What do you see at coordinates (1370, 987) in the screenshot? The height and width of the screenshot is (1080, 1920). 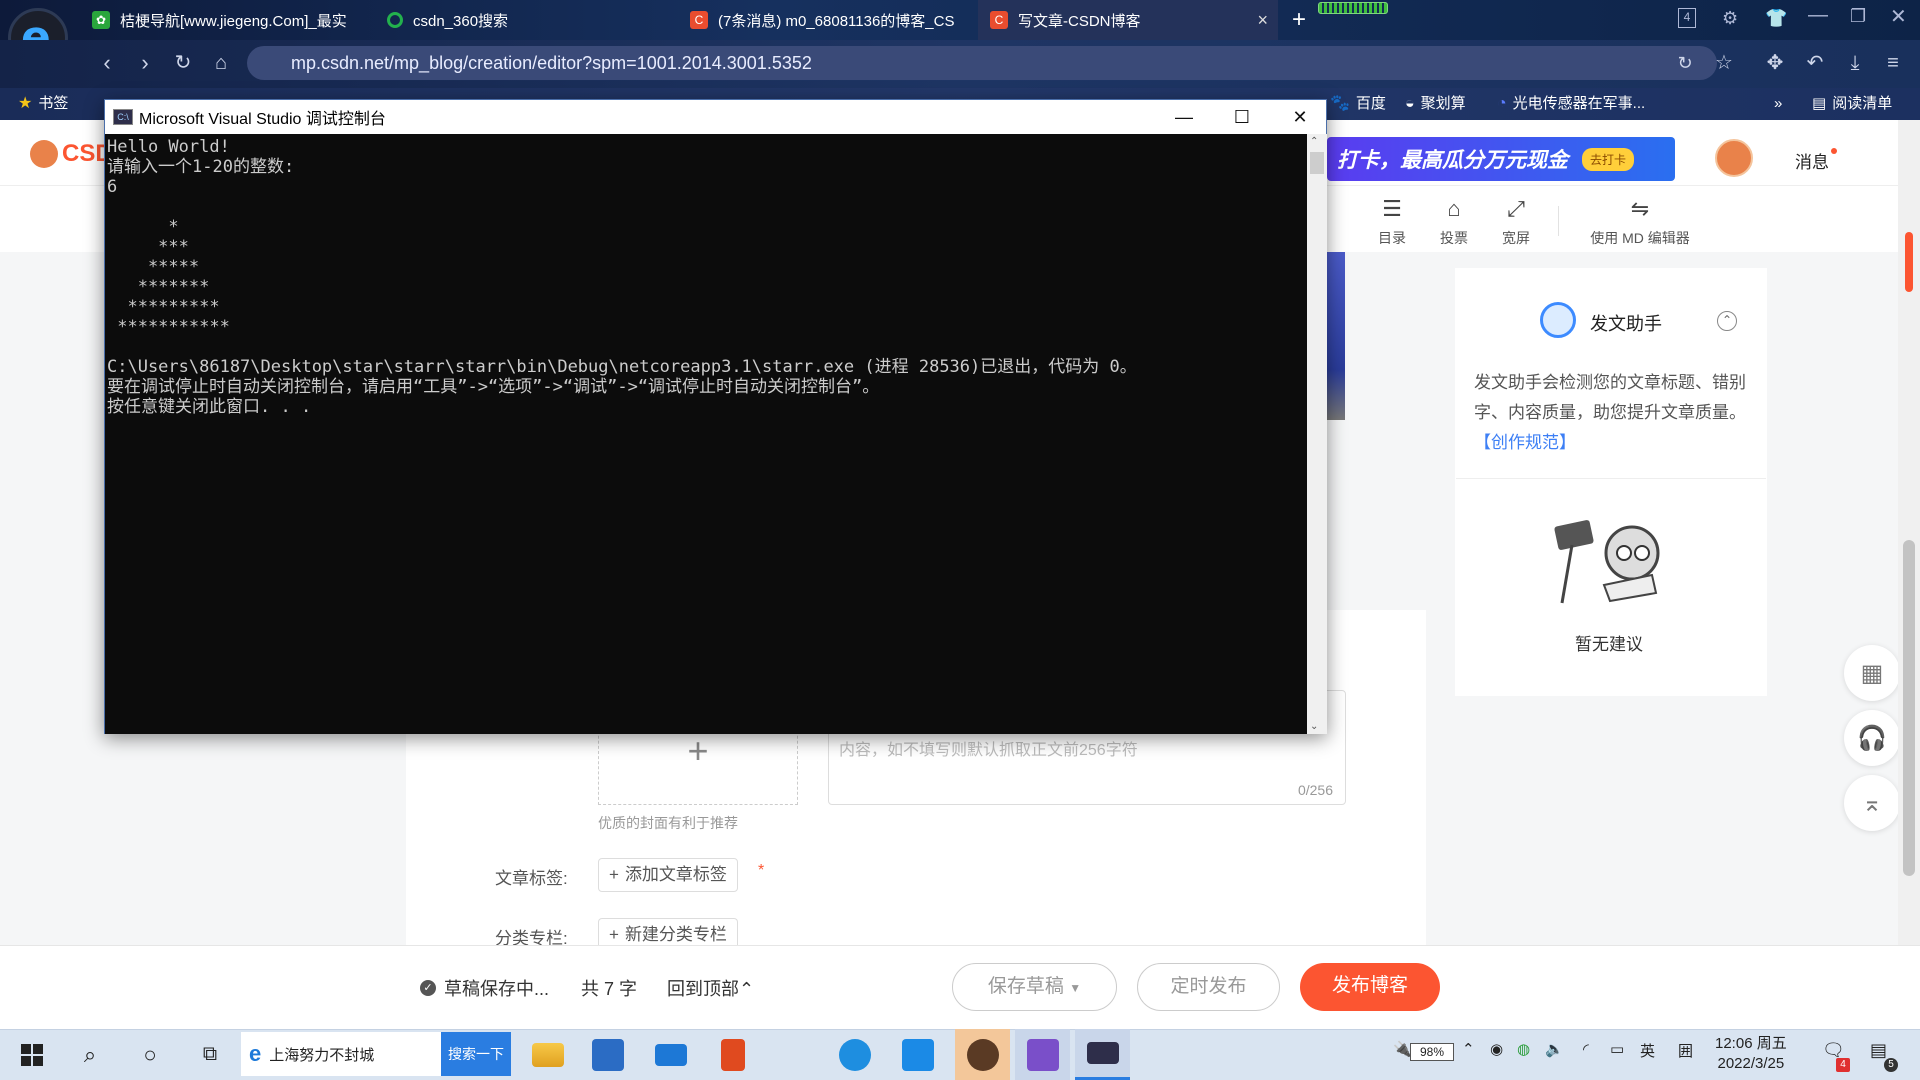 I see `publish-button: 发布博客` at bounding box center [1370, 987].